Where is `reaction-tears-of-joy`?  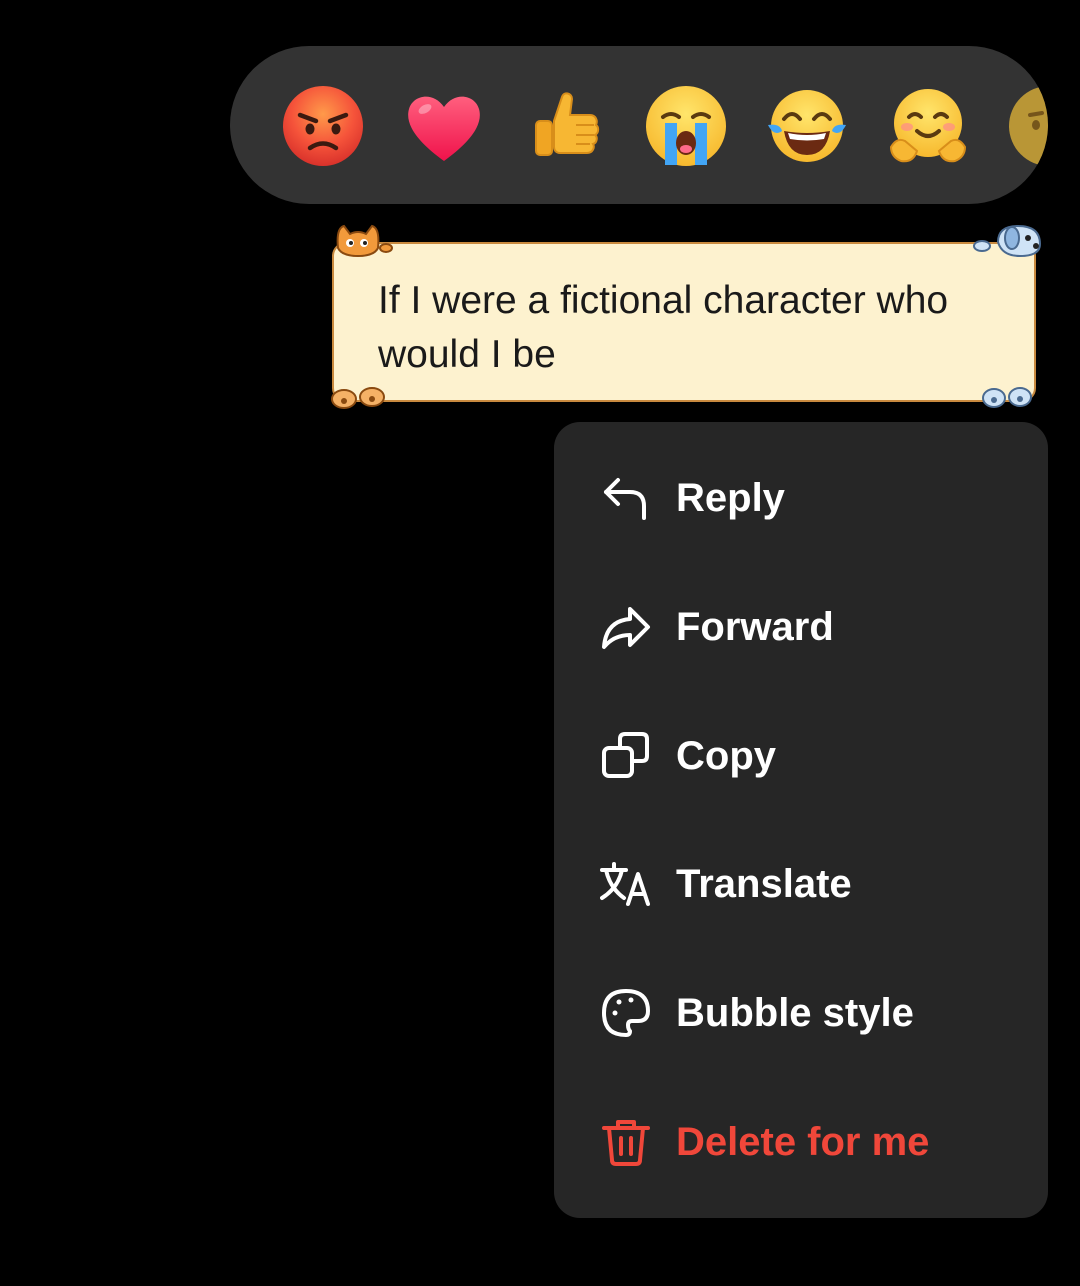
reaction-tears-of-joy is located at coordinates (807, 126).